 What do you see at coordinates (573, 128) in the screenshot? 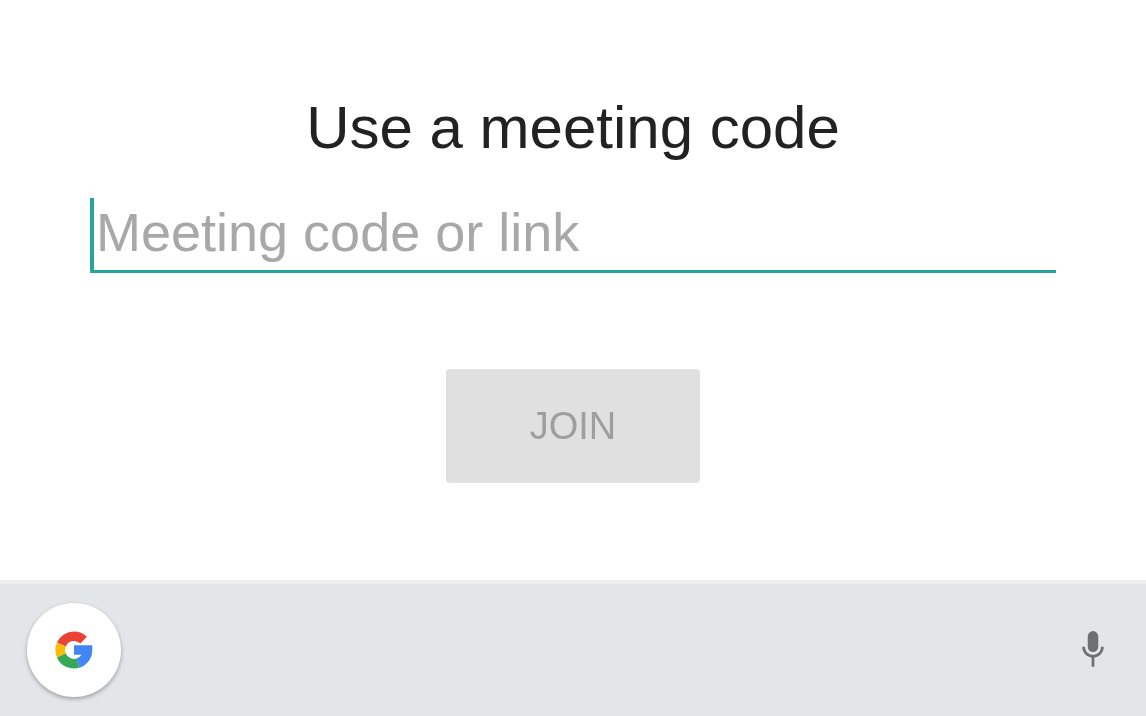
I see `dialog-title: Use a meeting code` at bounding box center [573, 128].